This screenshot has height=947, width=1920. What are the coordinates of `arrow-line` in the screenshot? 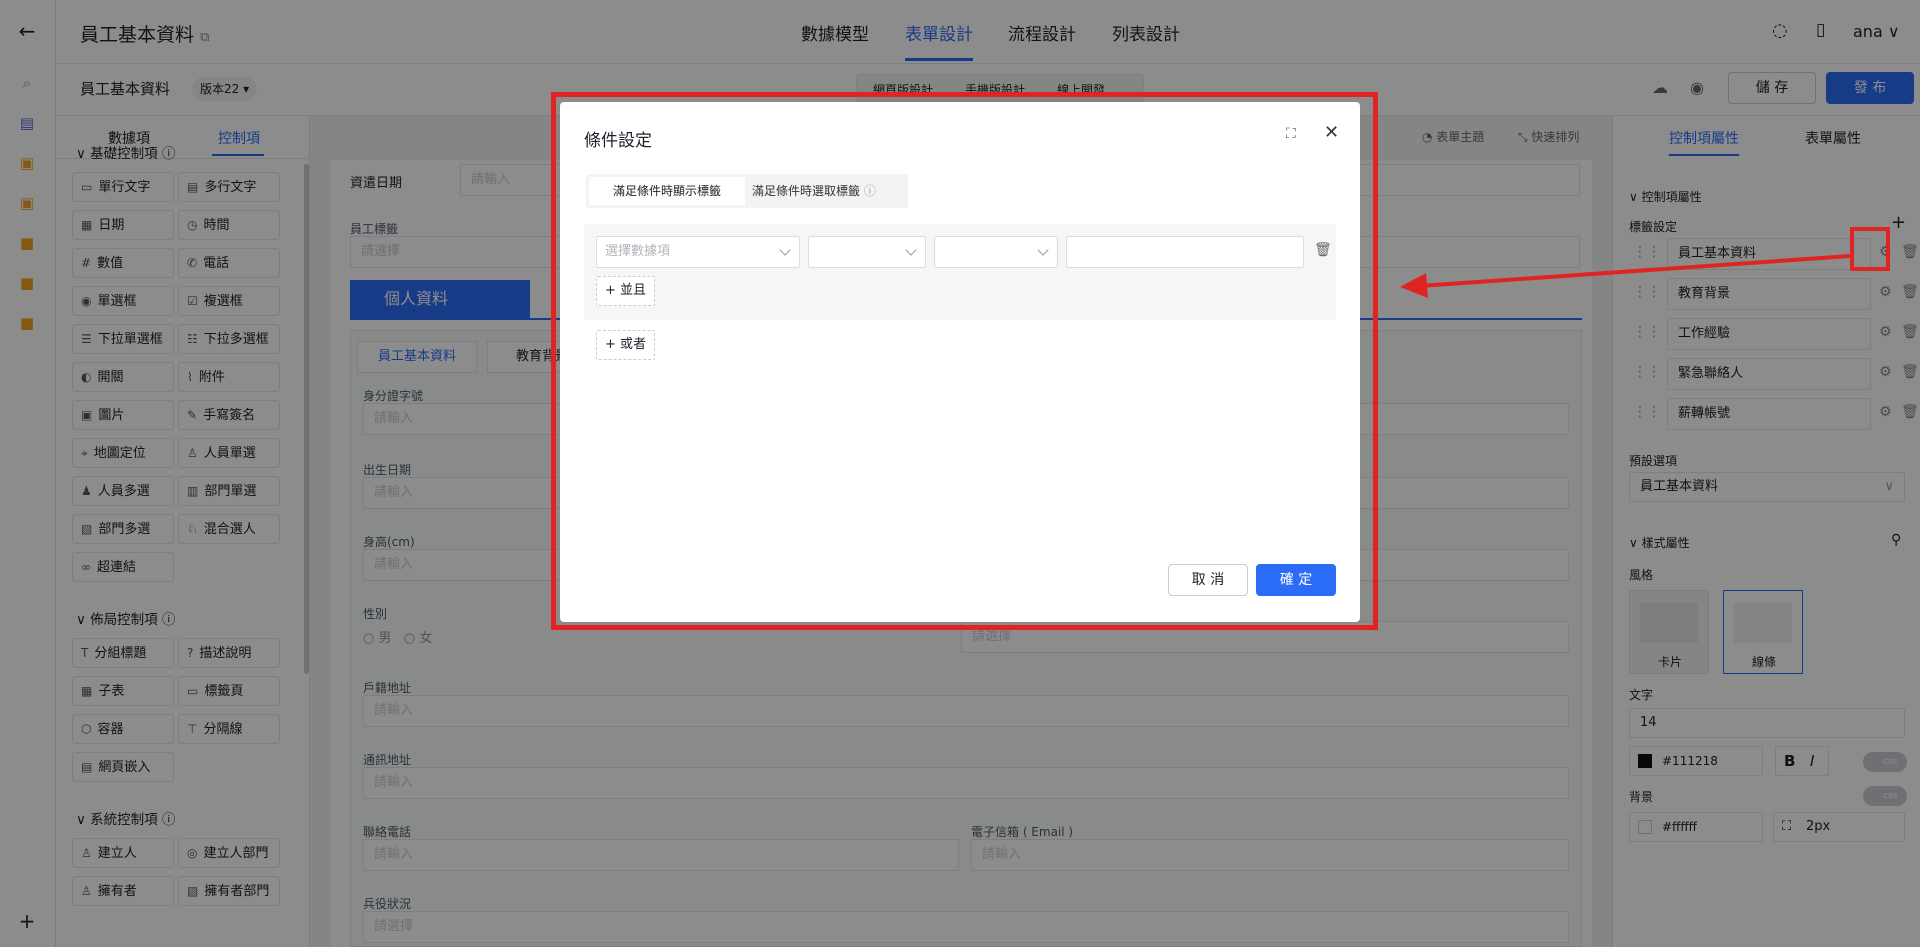 It's located at (1635, 271).